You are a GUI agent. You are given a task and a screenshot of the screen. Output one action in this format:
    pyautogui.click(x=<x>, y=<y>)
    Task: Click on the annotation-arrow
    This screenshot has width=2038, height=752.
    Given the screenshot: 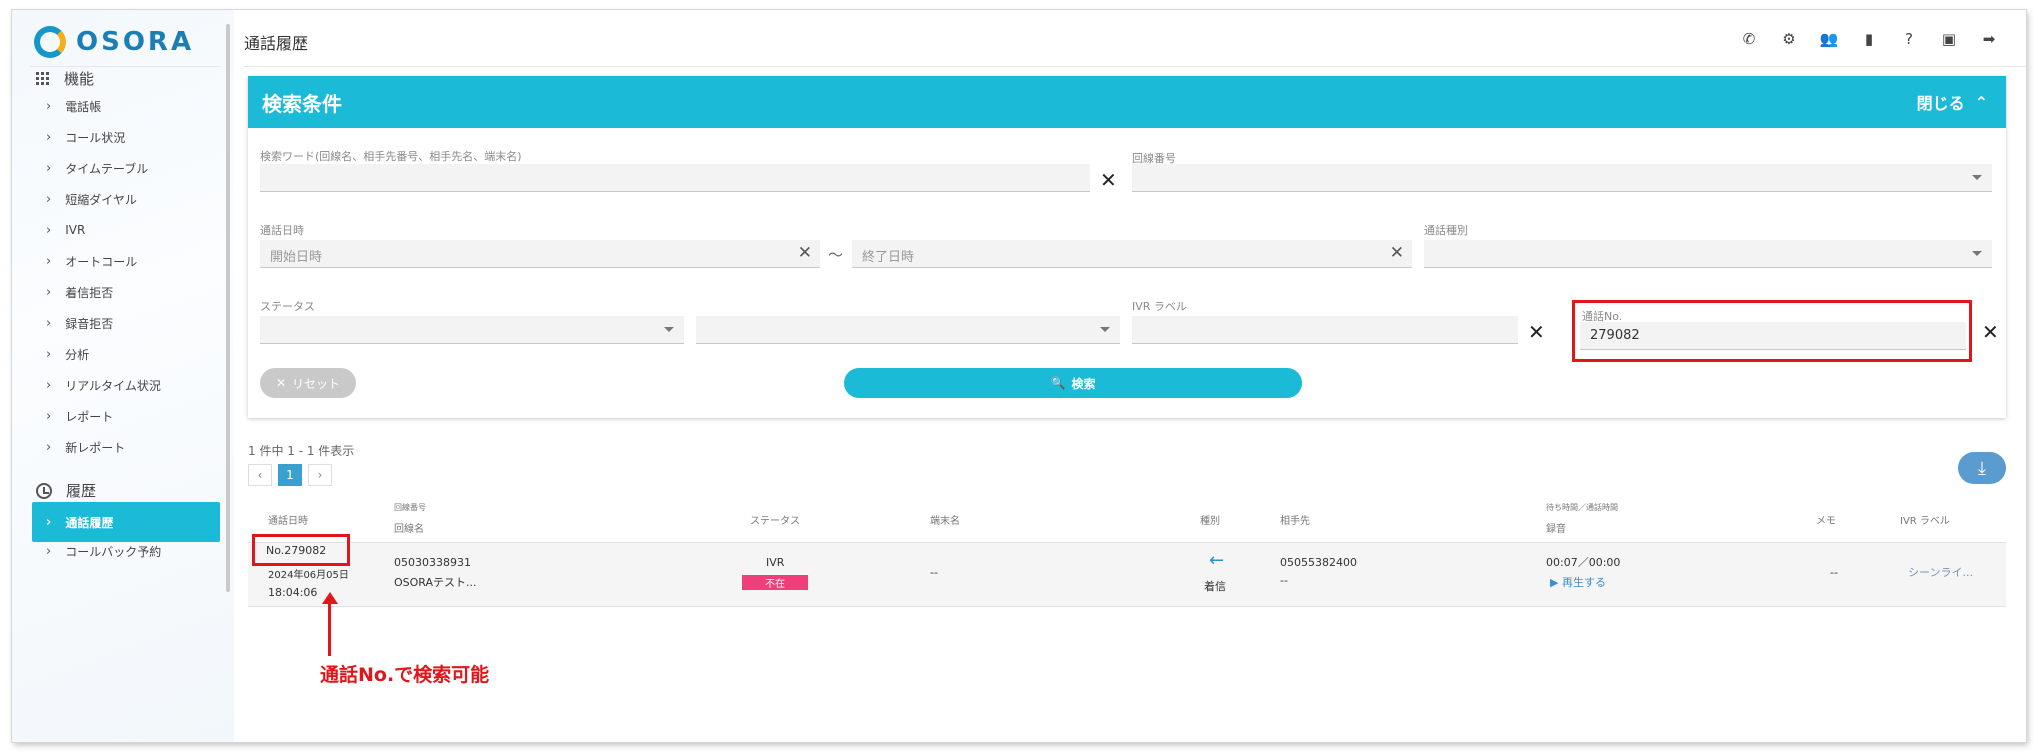 What is the action you would take?
    pyautogui.click(x=329, y=627)
    